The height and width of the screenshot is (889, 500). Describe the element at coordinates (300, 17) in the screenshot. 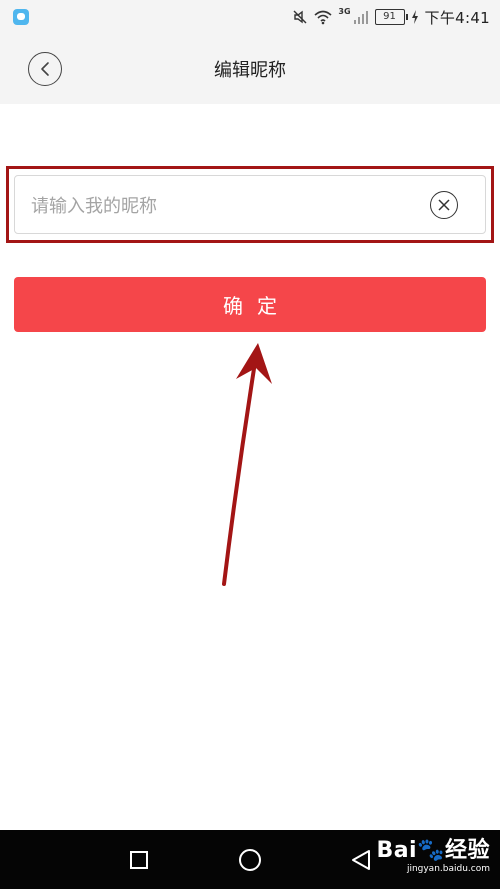

I see `mute-icon` at that location.